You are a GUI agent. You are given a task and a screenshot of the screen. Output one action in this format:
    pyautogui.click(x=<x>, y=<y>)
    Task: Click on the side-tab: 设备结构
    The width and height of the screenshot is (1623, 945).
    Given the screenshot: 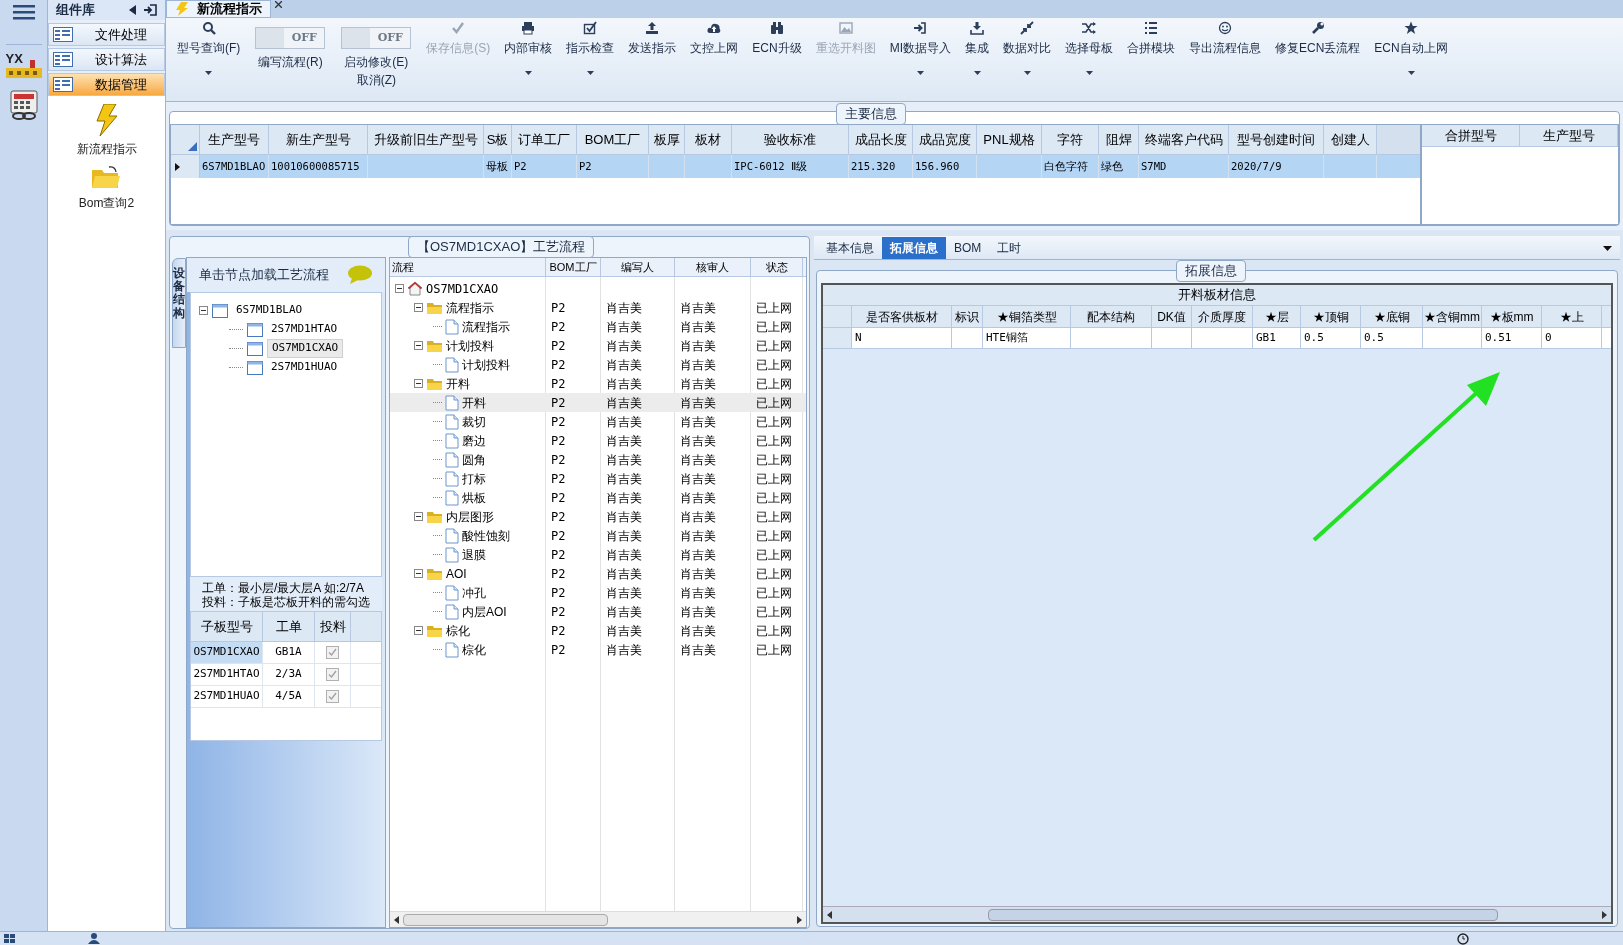 What is the action you would take?
    pyautogui.click(x=179, y=303)
    